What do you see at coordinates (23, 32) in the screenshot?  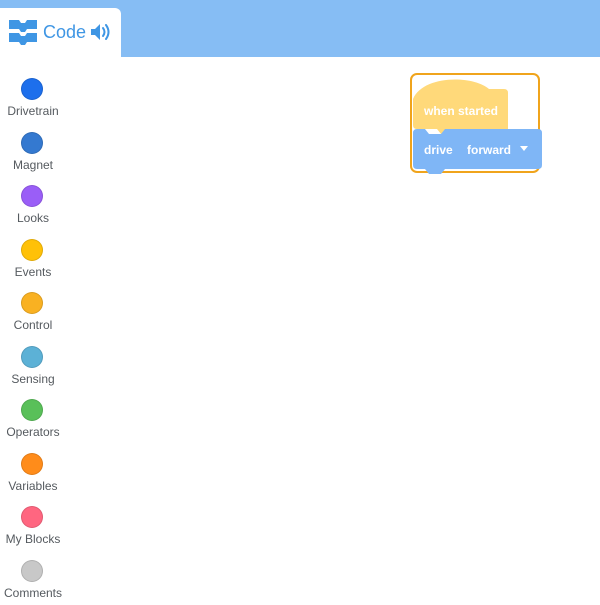 I see `code-blocks-icon` at bounding box center [23, 32].